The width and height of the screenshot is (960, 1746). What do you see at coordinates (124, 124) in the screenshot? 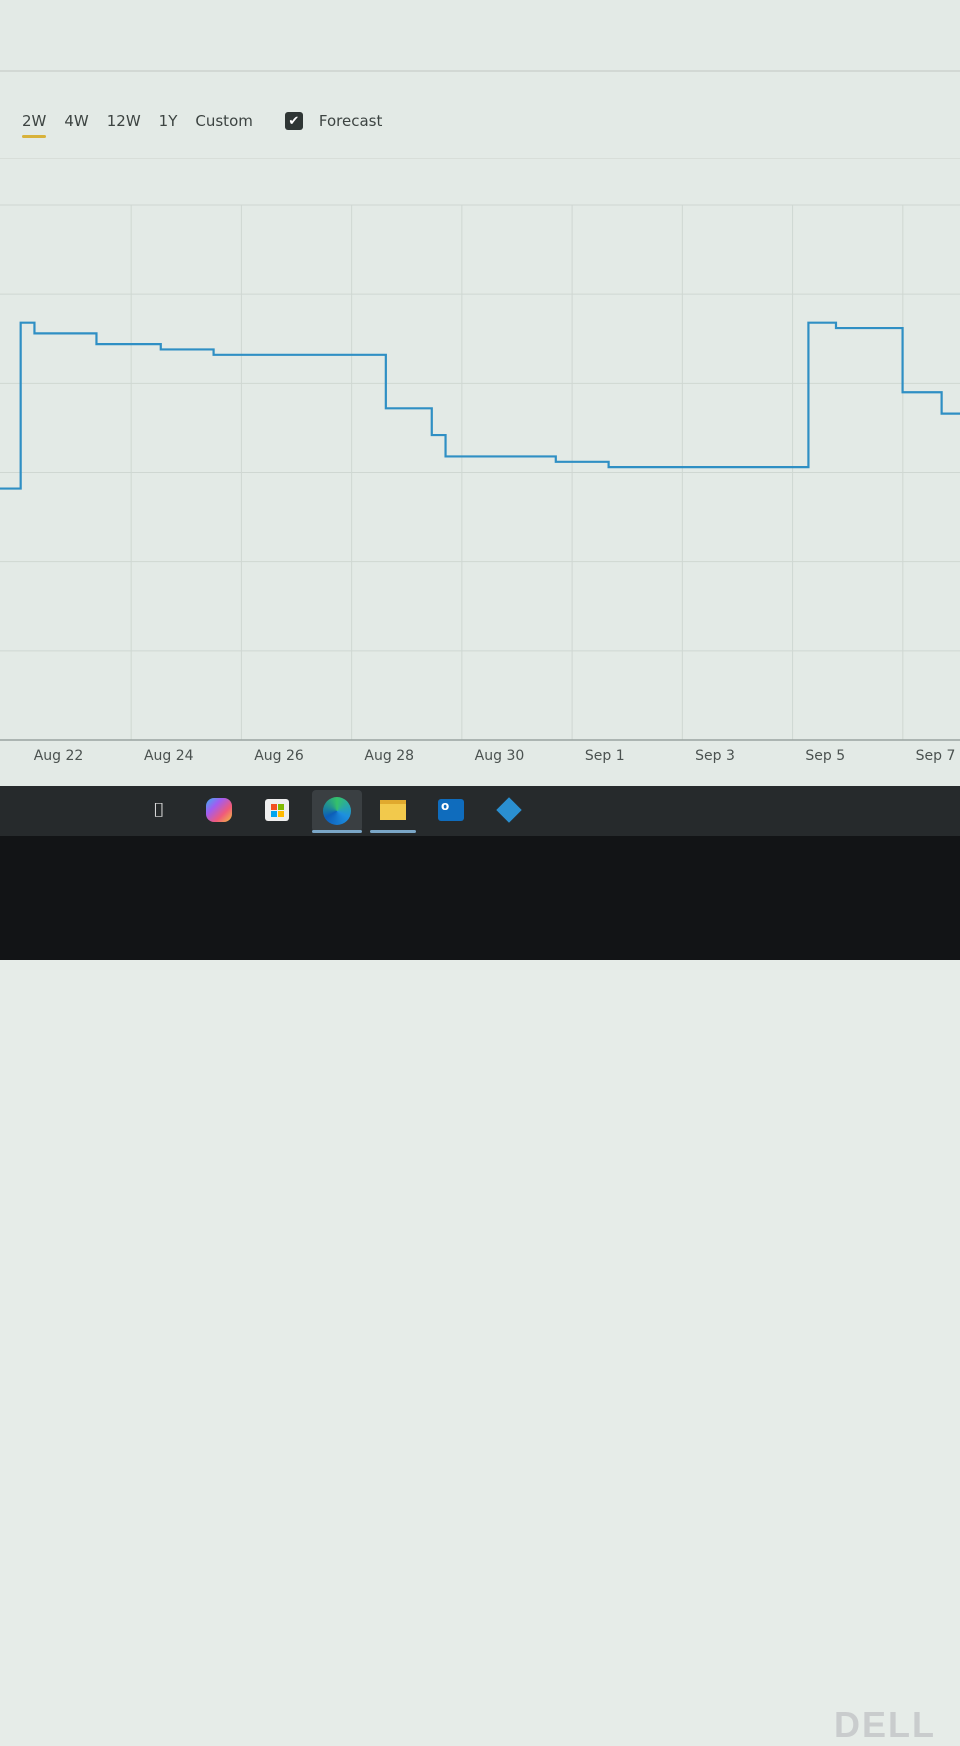
I see `range-12w: 12W` at bounding box center [124, 124].